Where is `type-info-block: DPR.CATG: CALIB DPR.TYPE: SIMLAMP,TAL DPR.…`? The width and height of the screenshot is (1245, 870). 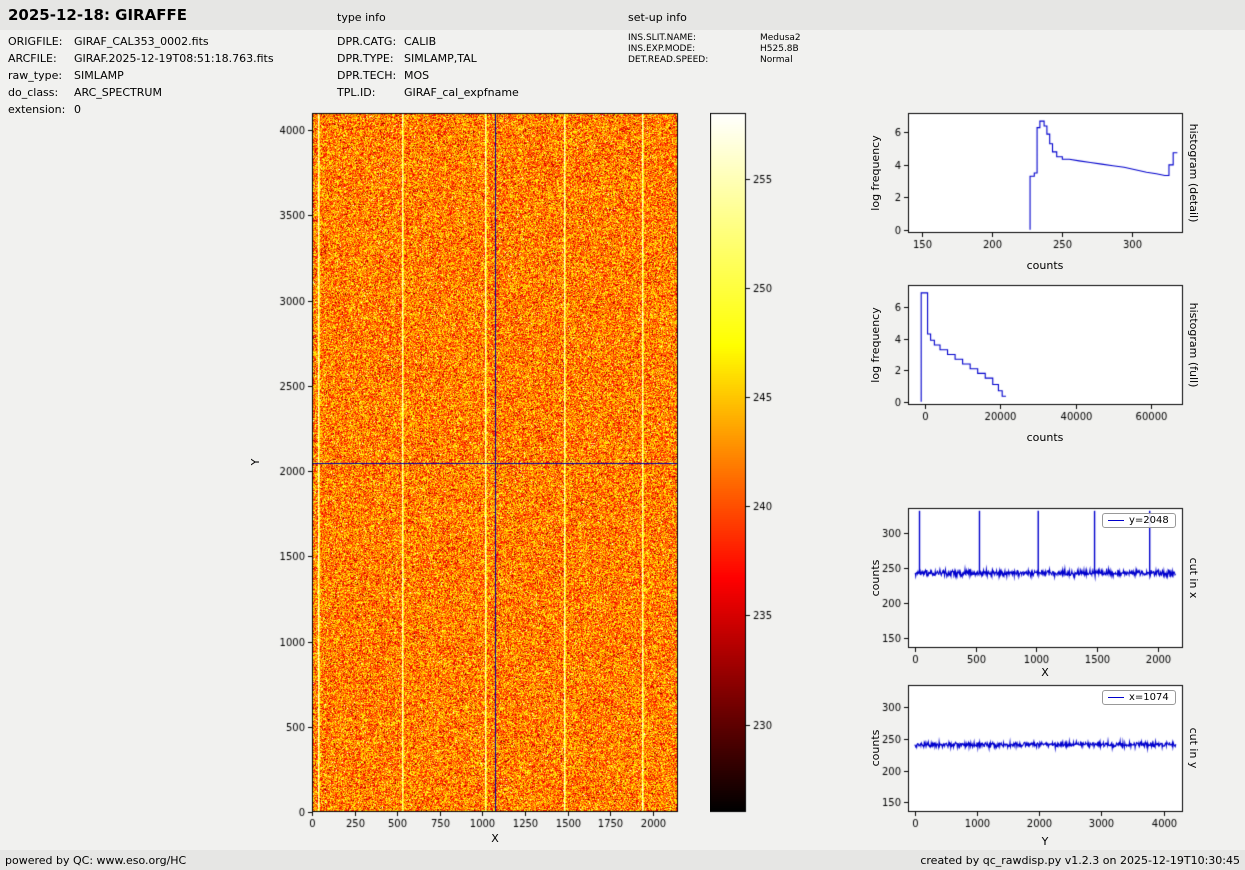 type-info-block: DPR.CATG: CALIB DPR.TYPE: SIMLAMP,TAL DPR.… is located at coordinates (428, 67).